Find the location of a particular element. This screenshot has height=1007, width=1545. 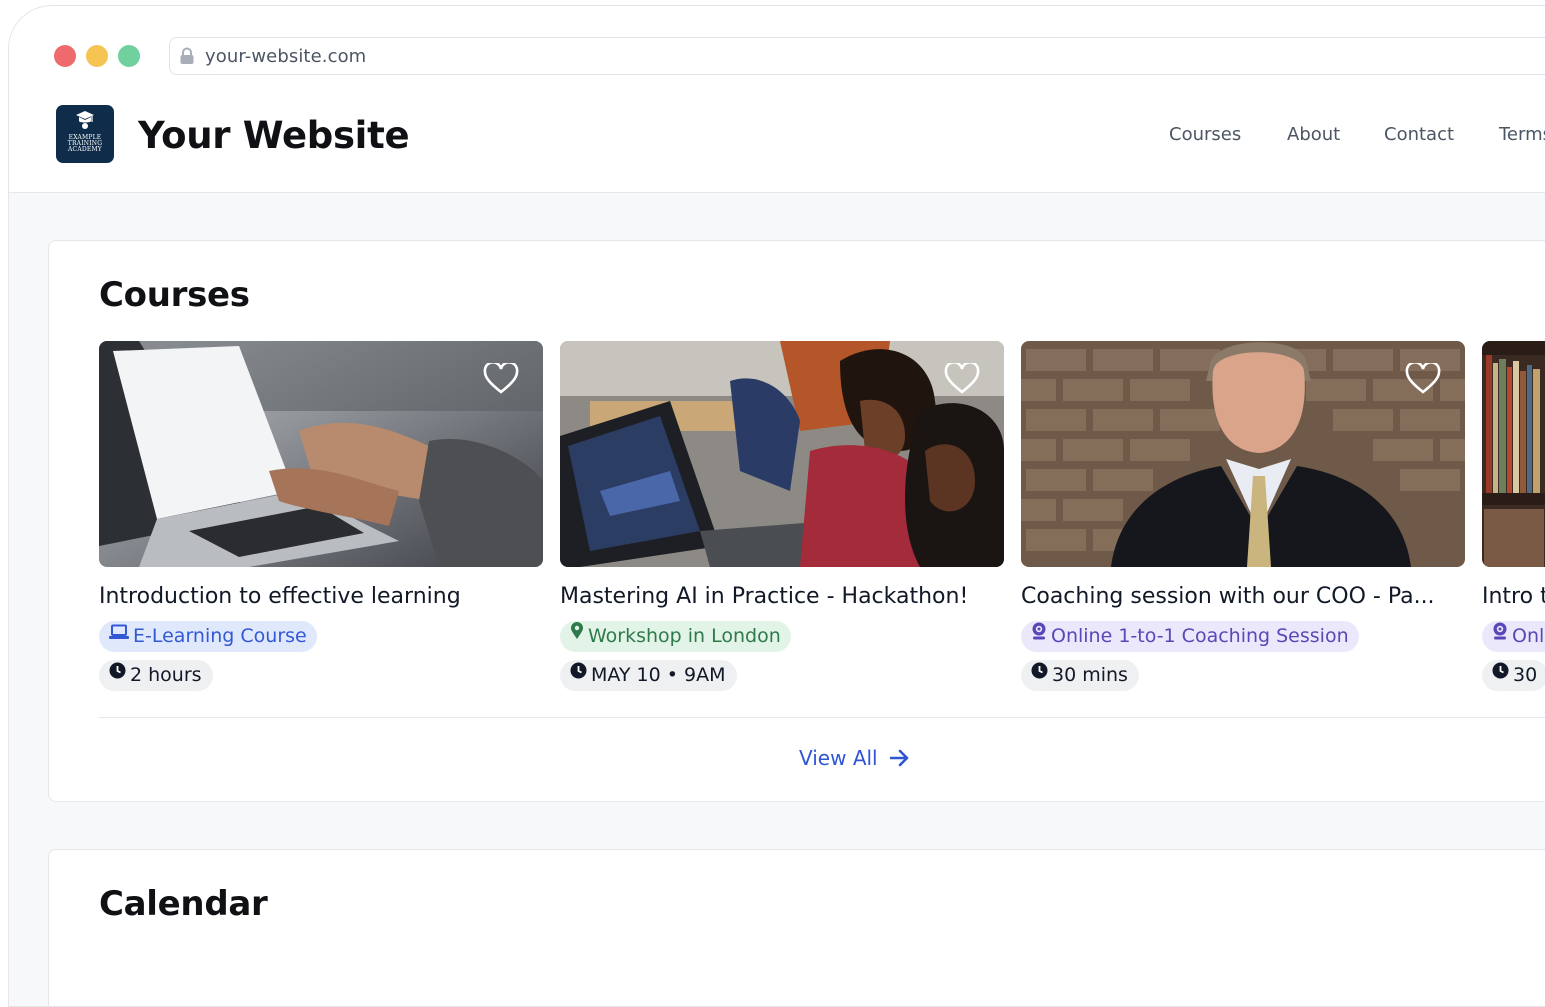

course-type-badge: Onli is located at coordinates (1513, 636).